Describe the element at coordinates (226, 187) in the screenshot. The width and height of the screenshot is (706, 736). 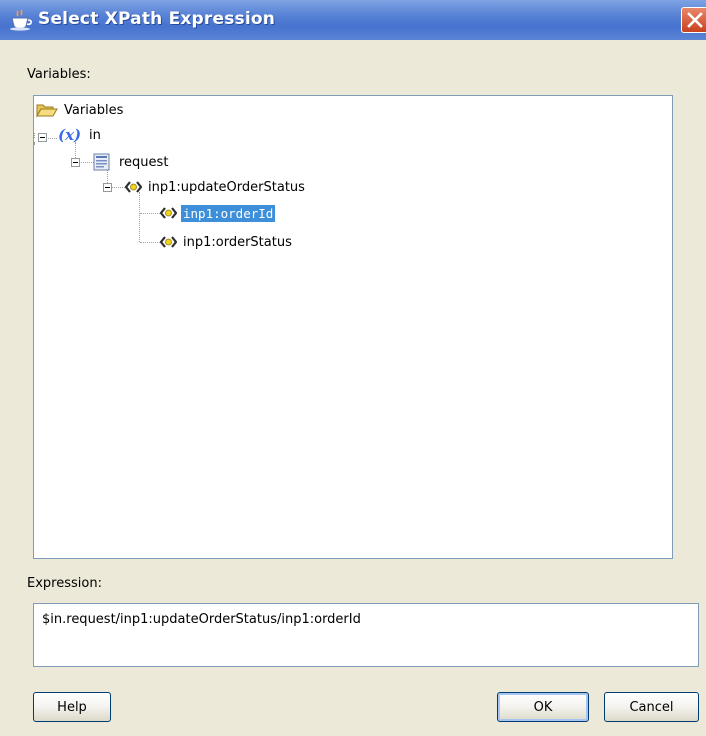
I see `tree-node-label: inp1:updateOrderStatus` at that location.